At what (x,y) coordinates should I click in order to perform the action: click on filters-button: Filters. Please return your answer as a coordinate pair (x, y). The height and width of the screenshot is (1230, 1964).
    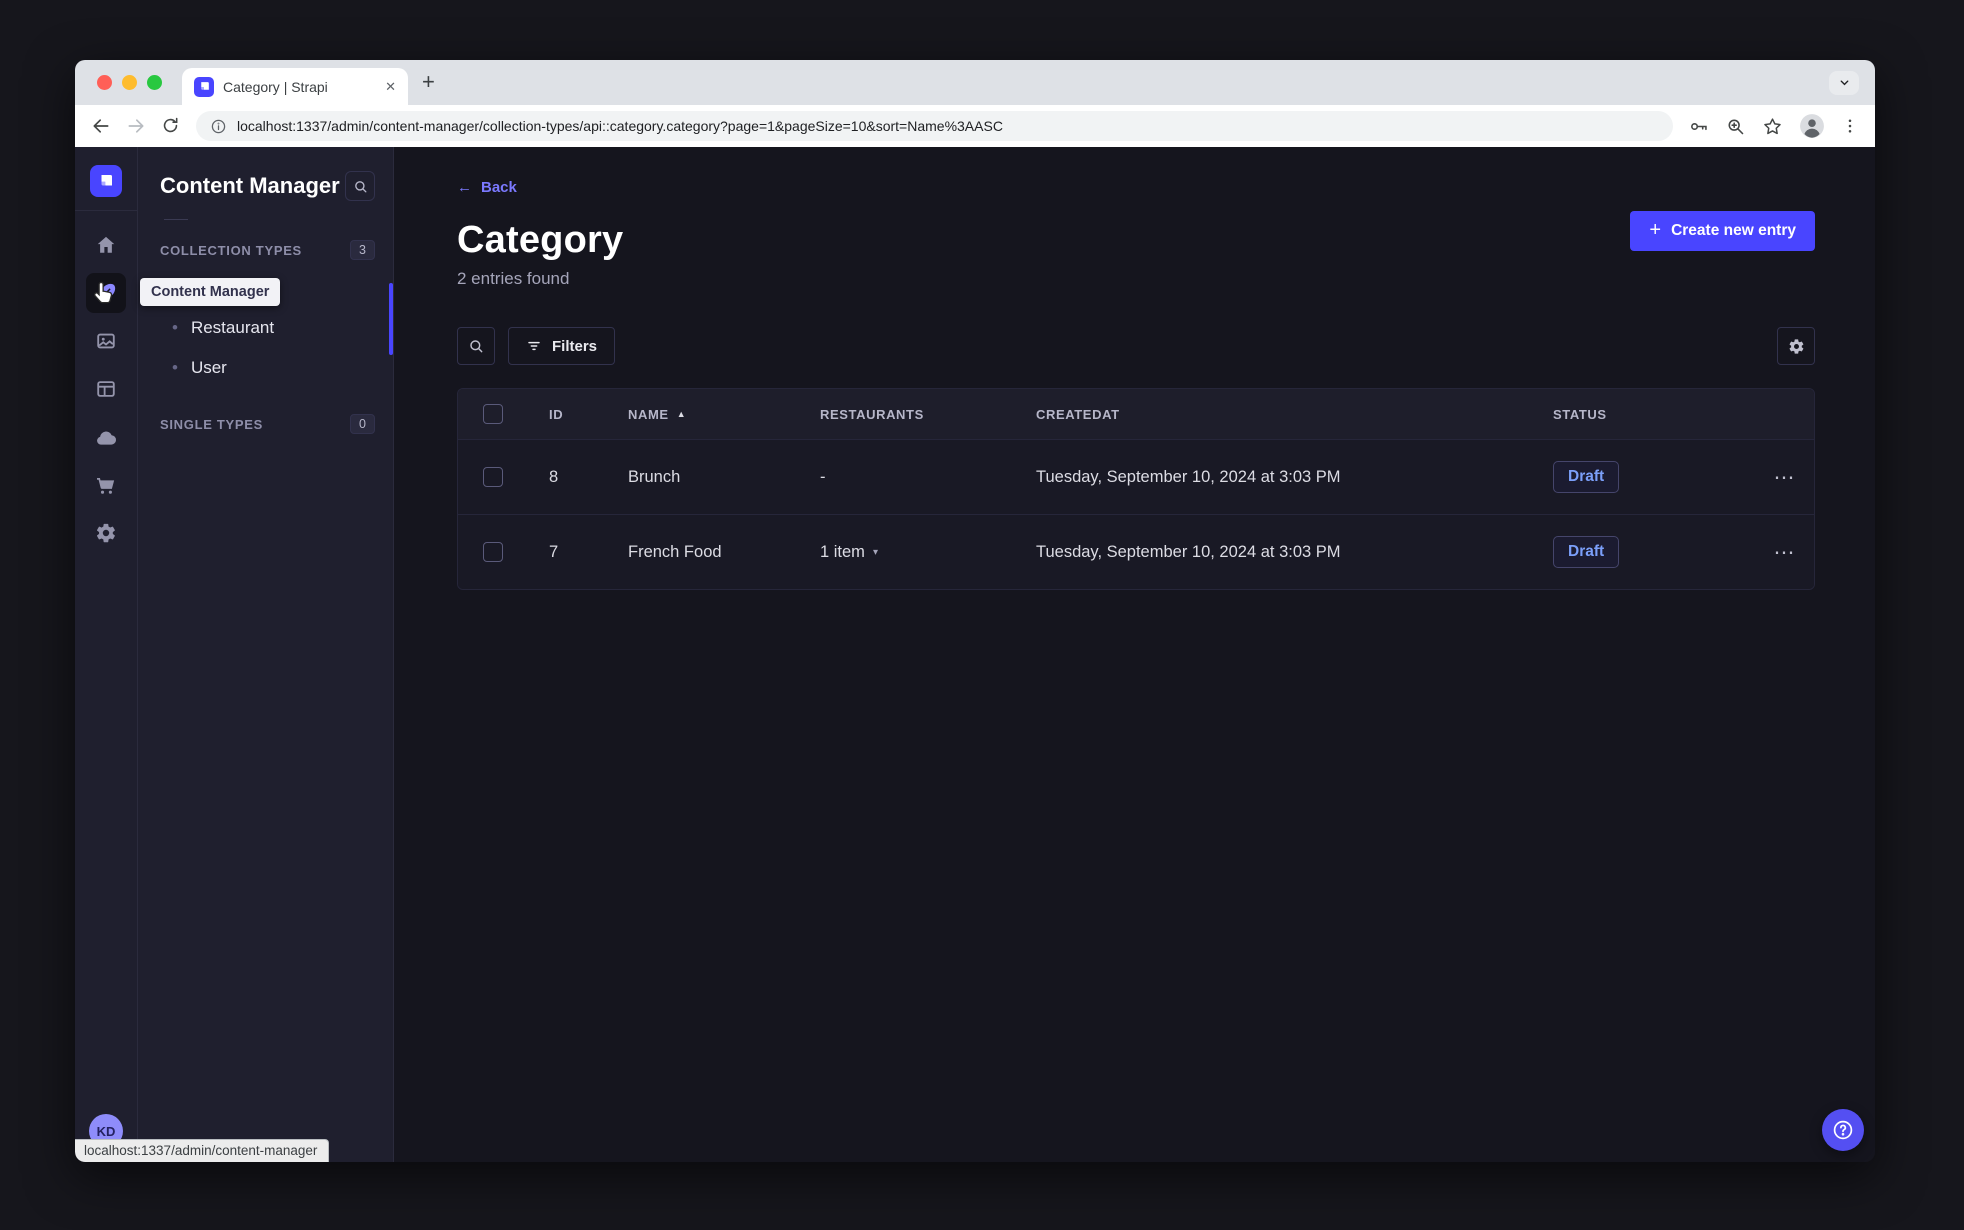
    Looking at the image, I should click on (562, 346).